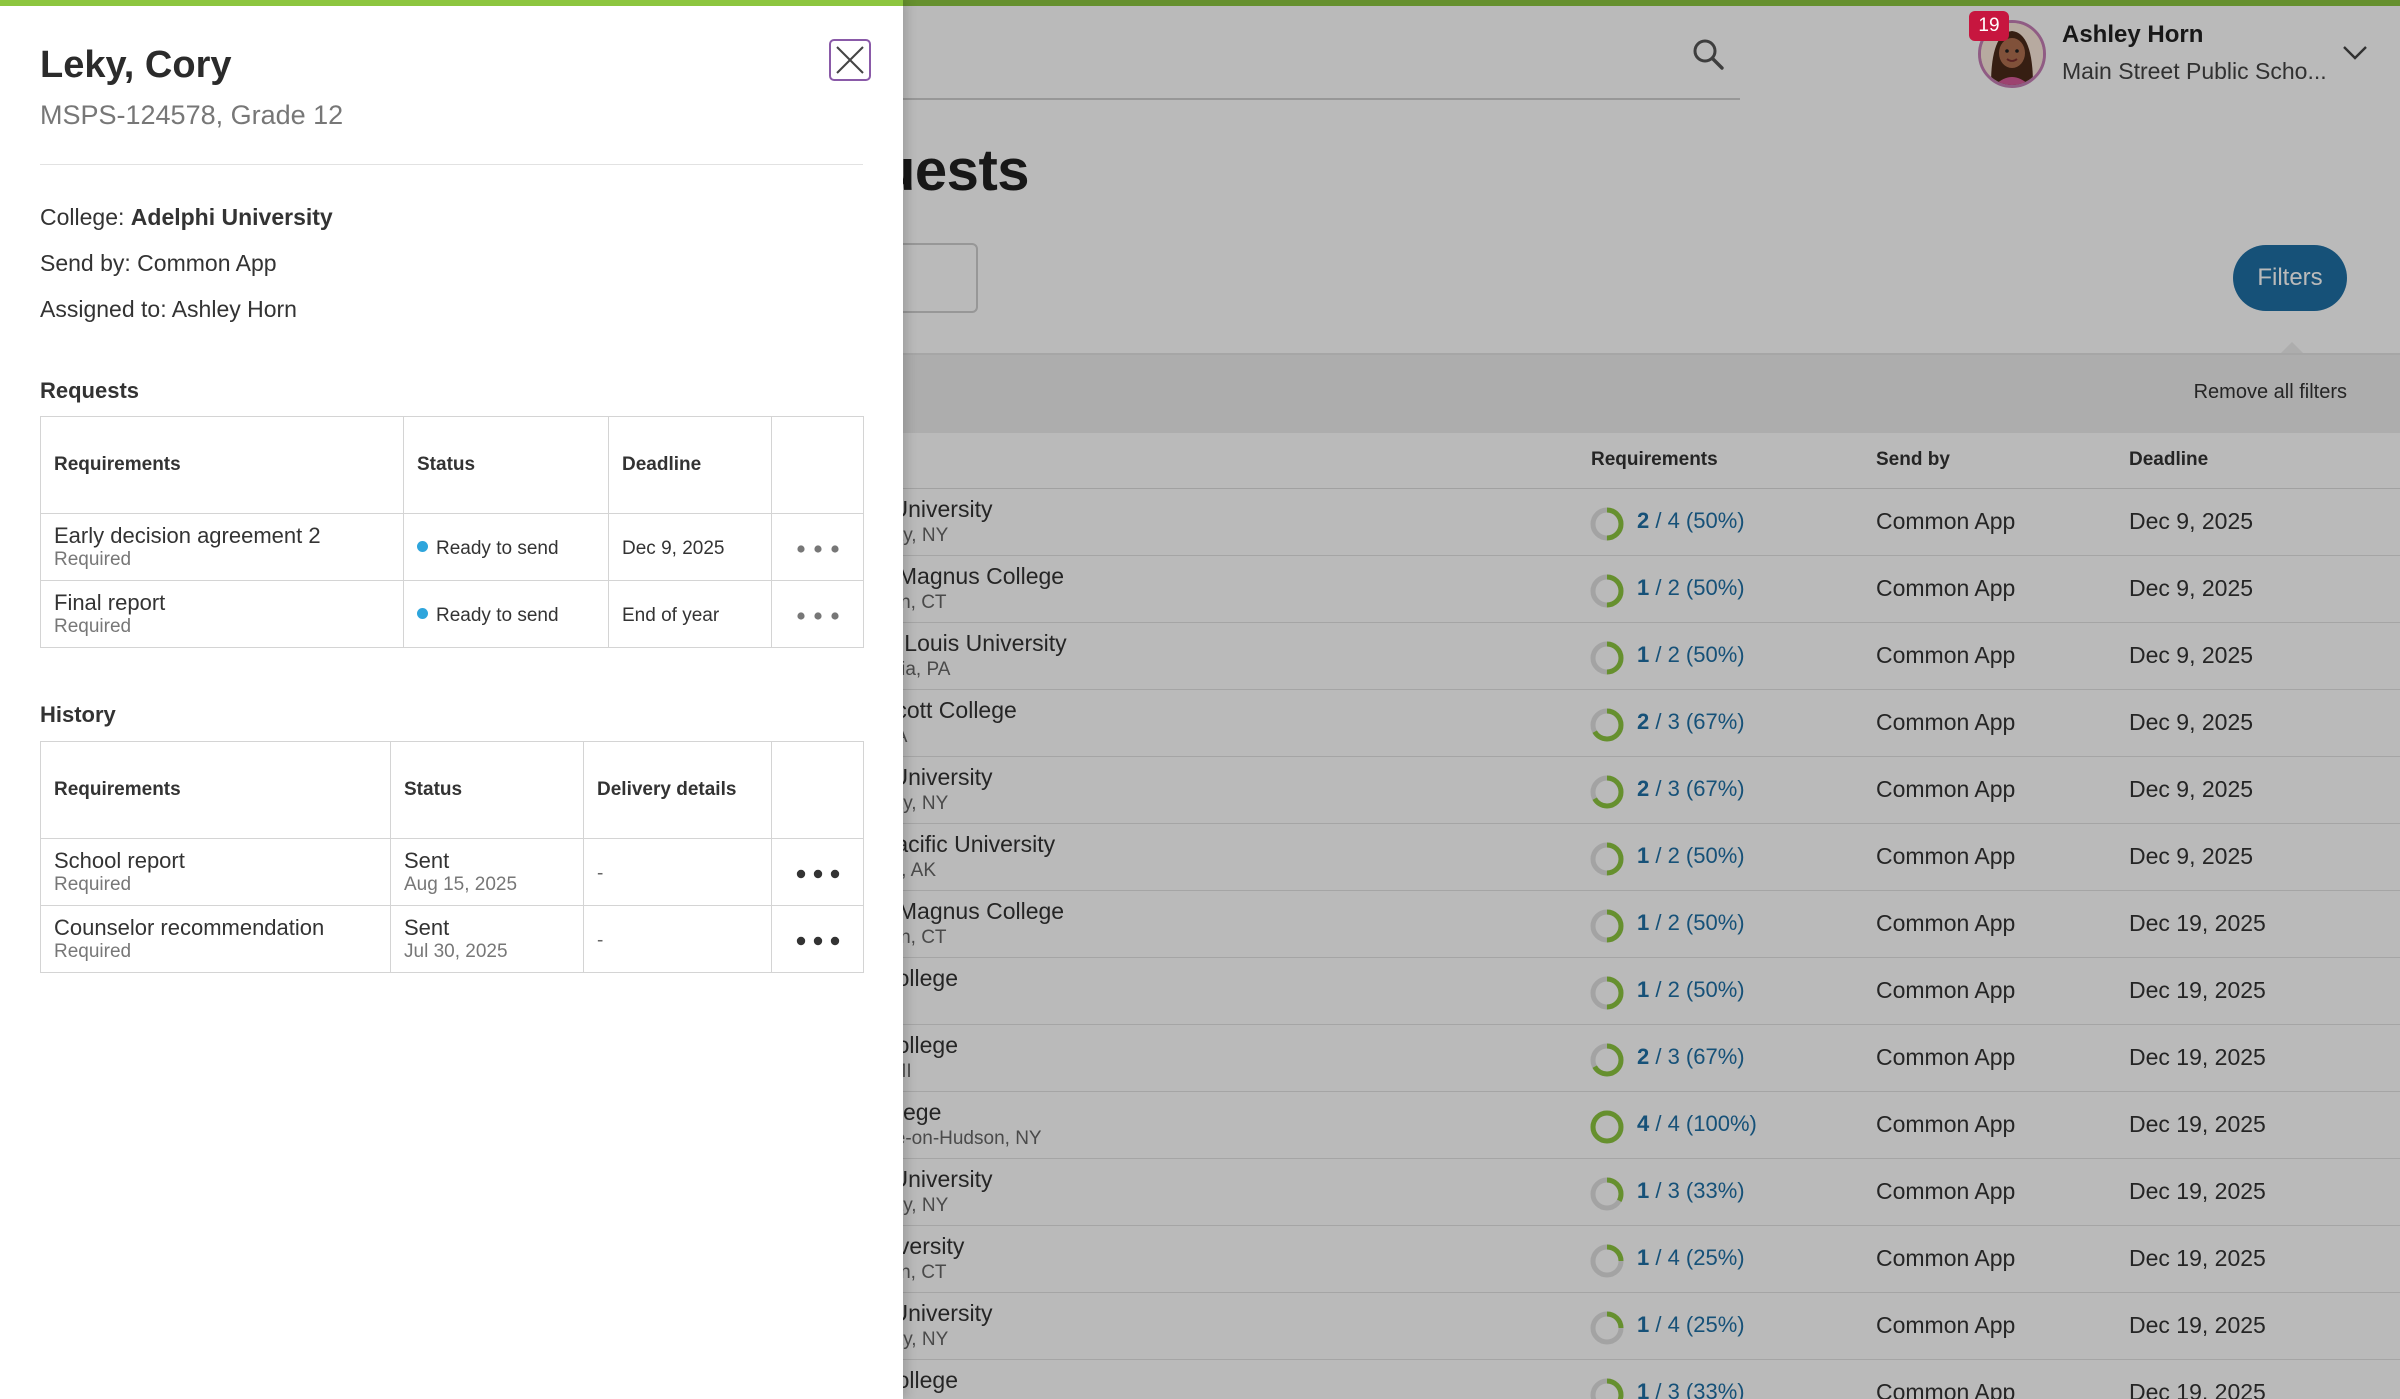 The height and width of the screenshot is (1399, 2400). Describe the element at coordinates (189, 927) in the screenshot. I see `requirement-name: Counselor recommendation` at that location.